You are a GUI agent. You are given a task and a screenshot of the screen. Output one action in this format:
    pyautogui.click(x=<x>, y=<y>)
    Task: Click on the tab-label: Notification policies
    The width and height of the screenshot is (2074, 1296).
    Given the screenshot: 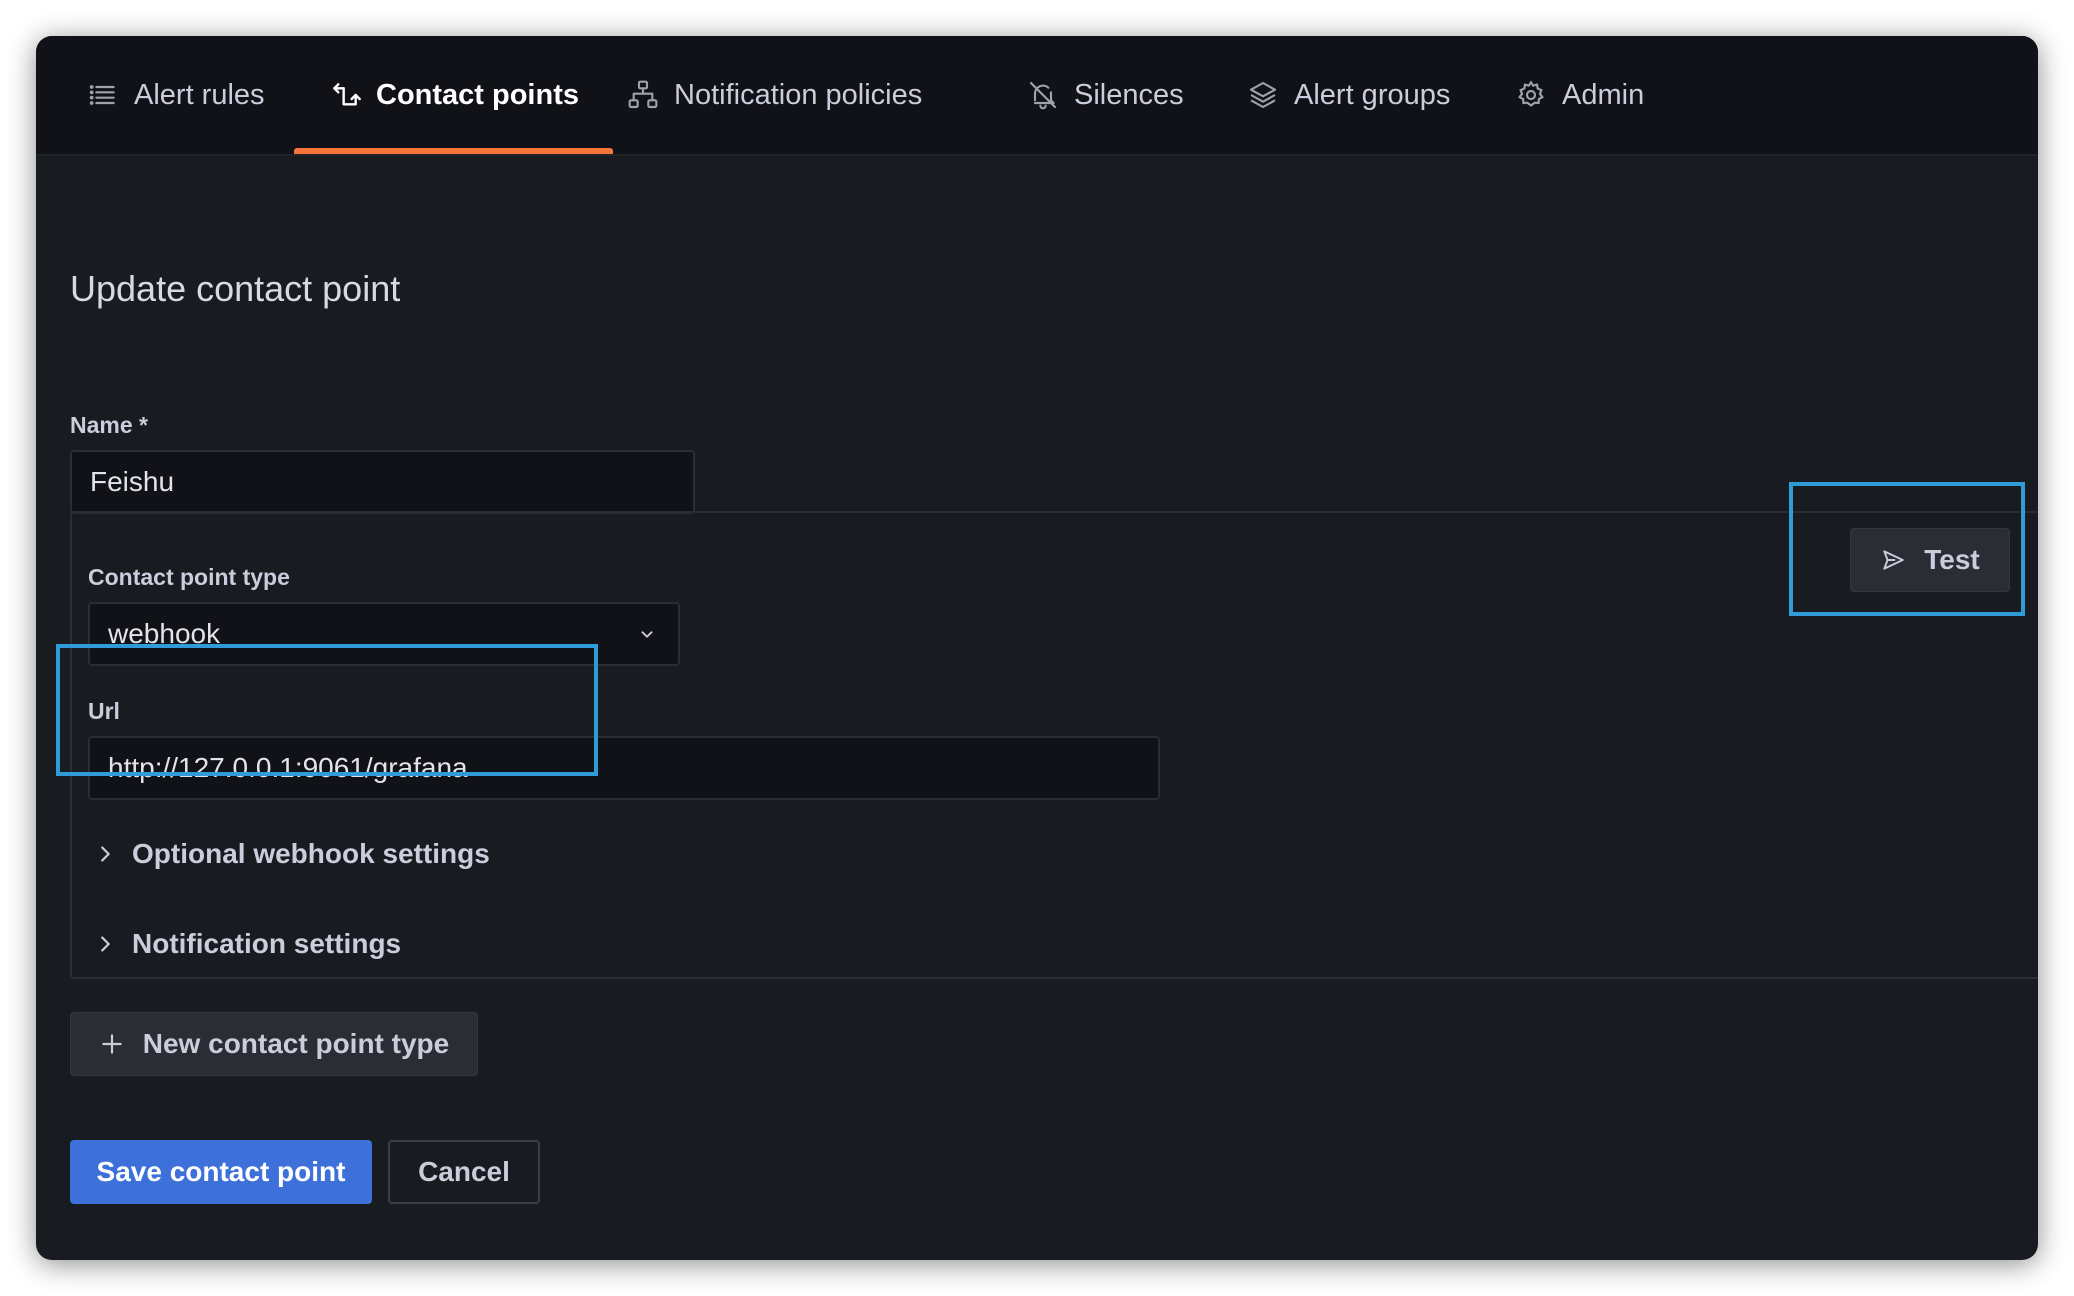 What is the action you would take?
    pyautogui.click(x=798, y=94)
    